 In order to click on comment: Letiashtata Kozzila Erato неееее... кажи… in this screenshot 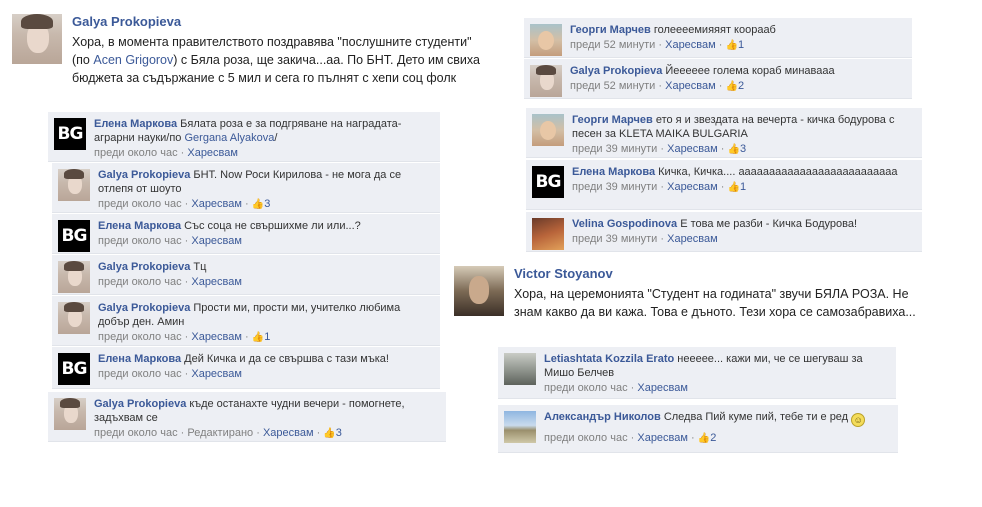, I will do `click(697, 373)`.